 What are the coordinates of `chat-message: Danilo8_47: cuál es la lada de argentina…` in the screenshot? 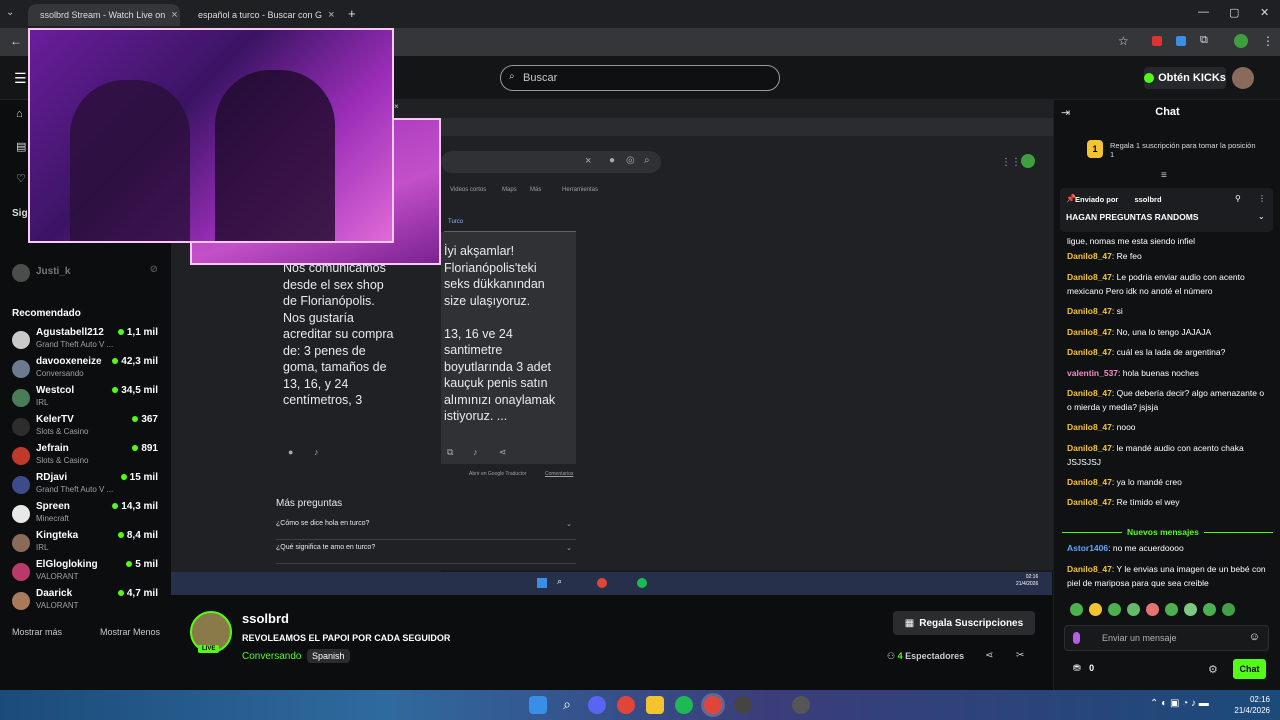 It's located at (1167, 353).